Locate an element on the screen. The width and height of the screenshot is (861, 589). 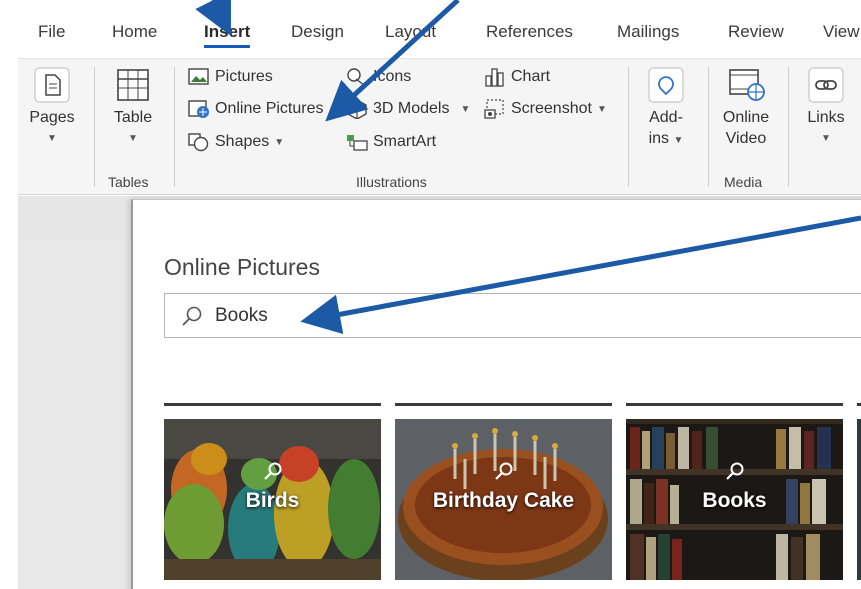
add-ins-label-line1: Add- is located at coordinates (666, 117).